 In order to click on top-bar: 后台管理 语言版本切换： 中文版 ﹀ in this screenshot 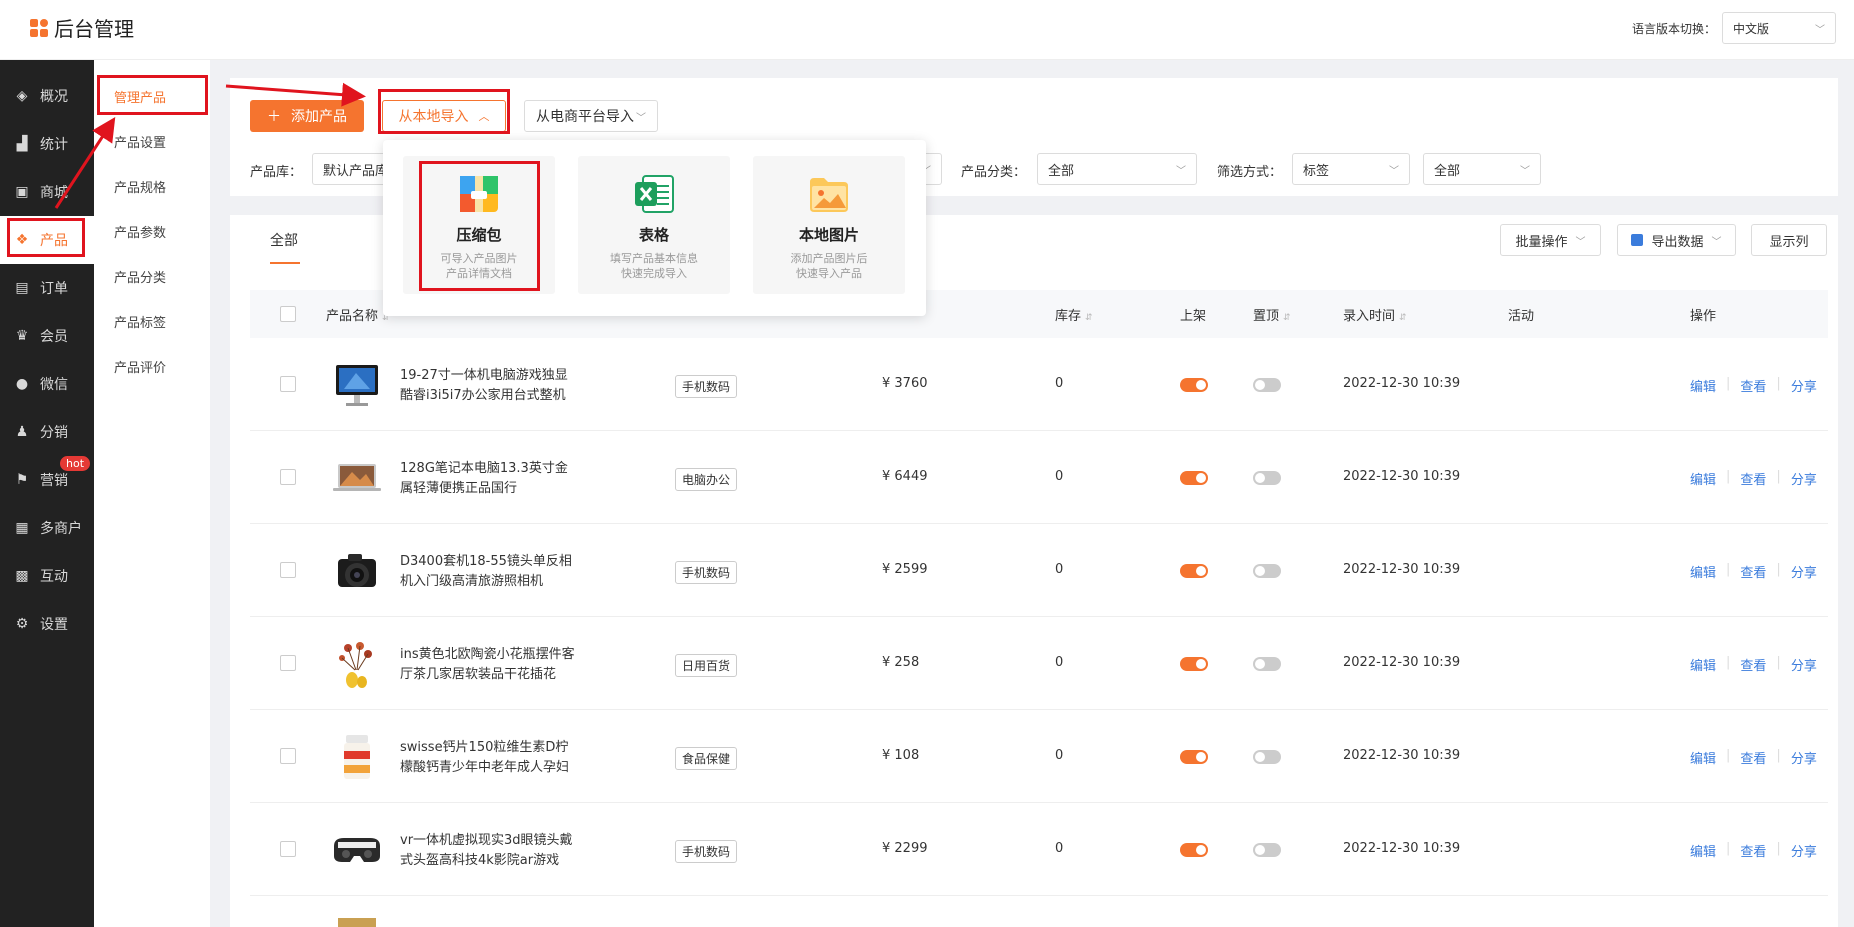, I will do `click(927, 30)`.